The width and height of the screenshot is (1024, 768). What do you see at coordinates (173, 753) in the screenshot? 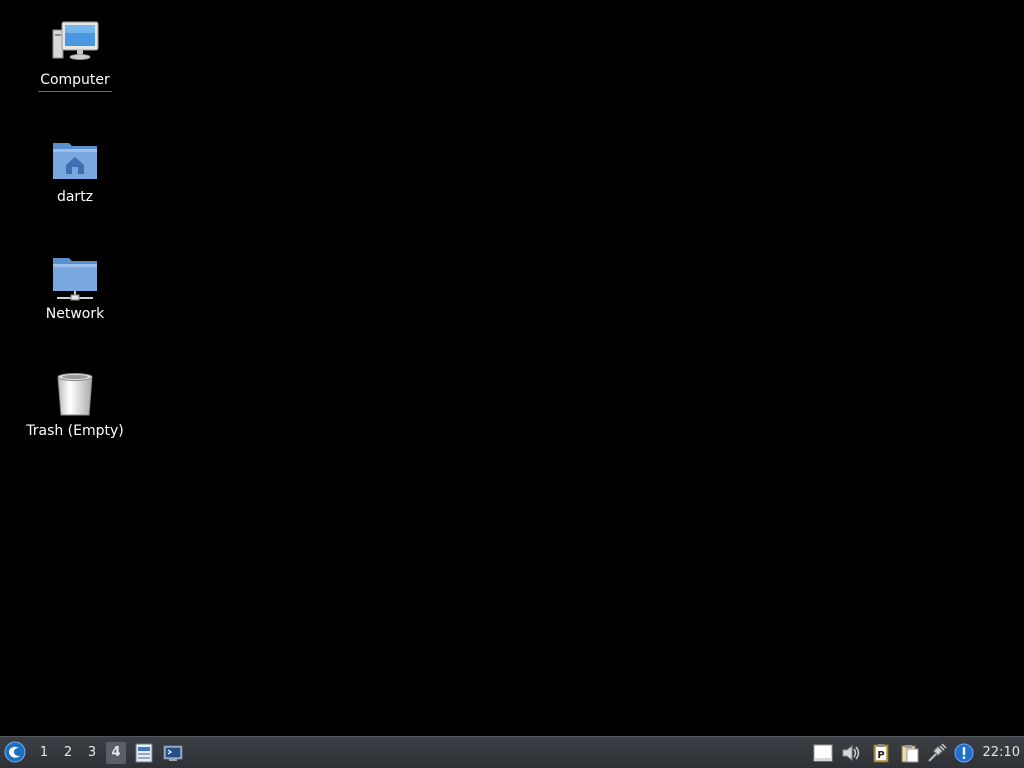
I see `terminal-icon` at bounding box center [173, 753].